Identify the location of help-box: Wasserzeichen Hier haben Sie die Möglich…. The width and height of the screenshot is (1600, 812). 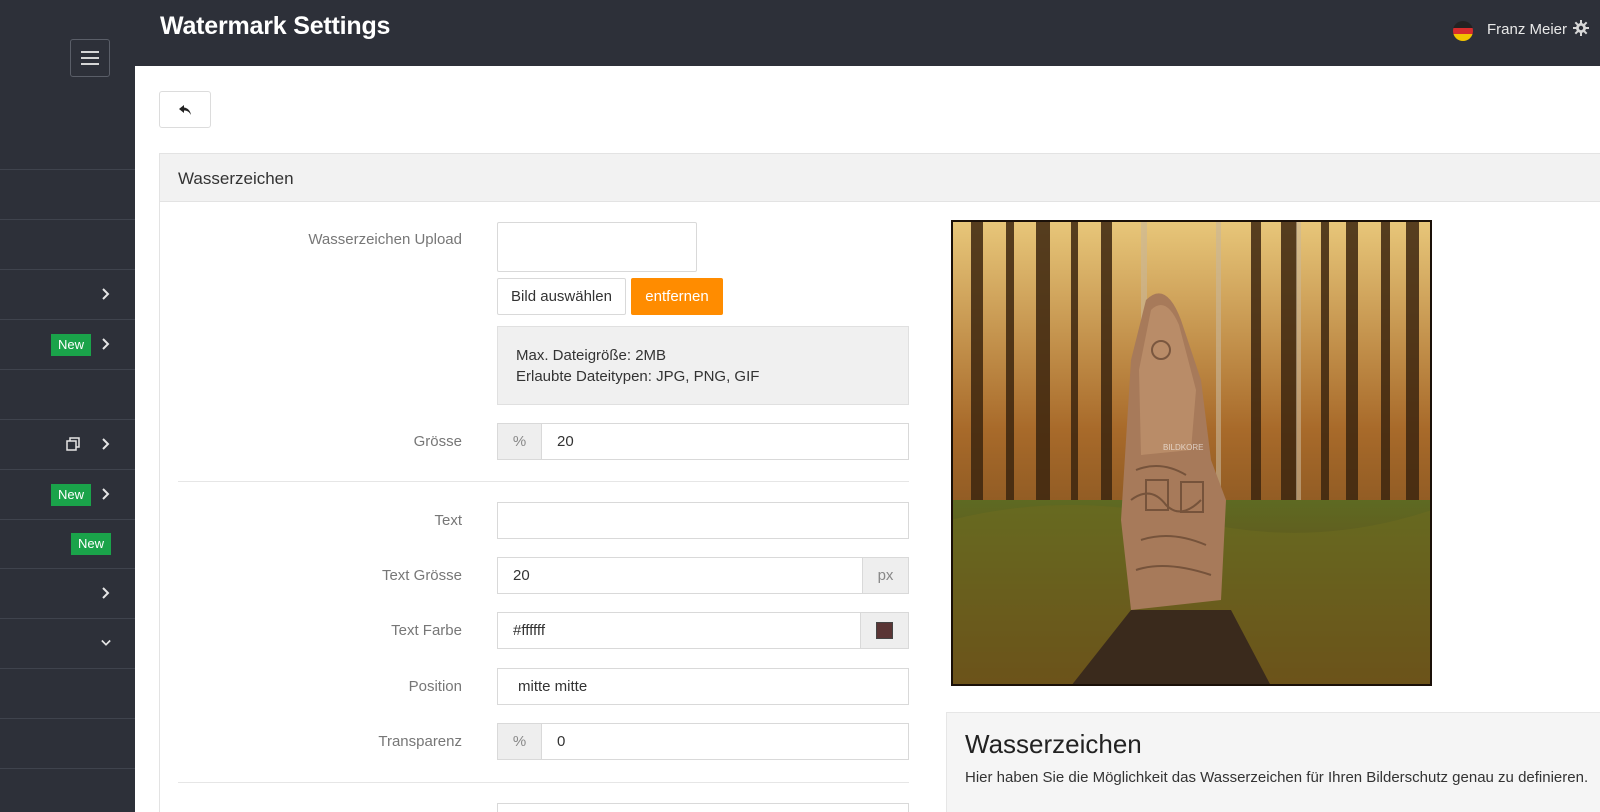
(1273, 762).